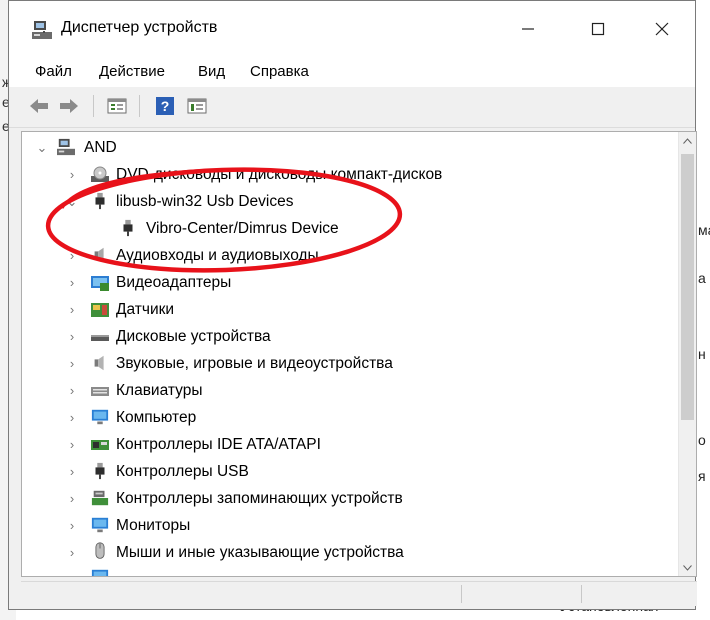  Describe the element at coordinates (260, 552) in the screenshot. I see `tree-node-label: Мыши и иные указывающие устройства` at that location.